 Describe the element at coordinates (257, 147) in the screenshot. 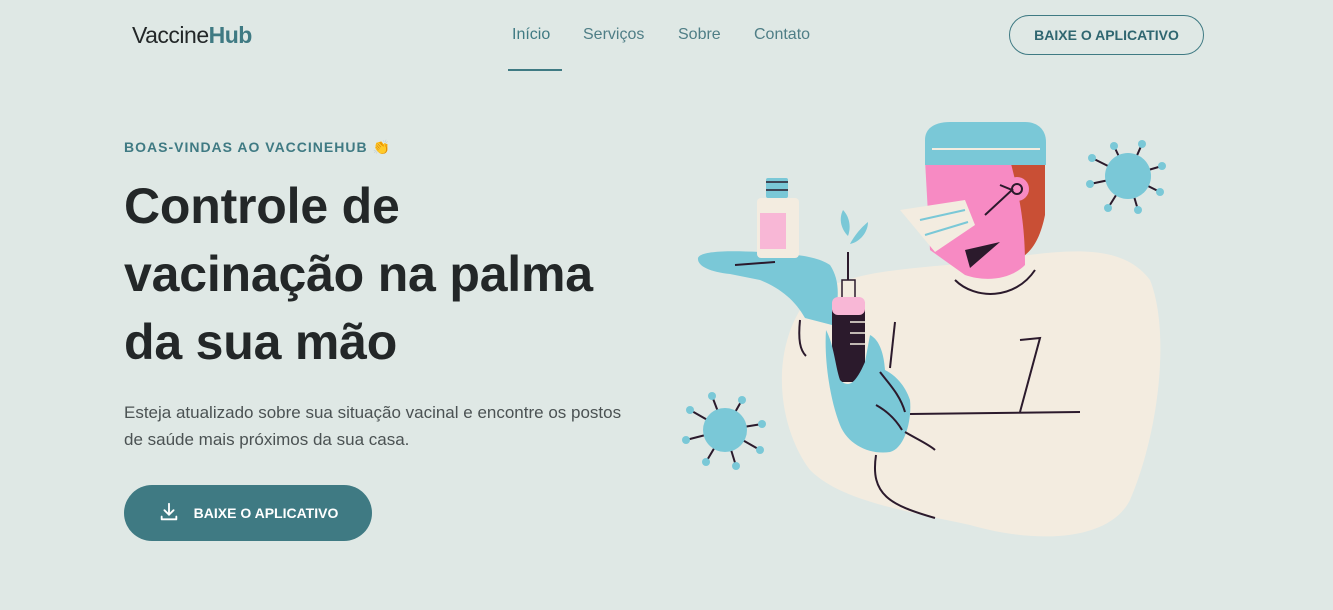

I see `hero-eyebrow: BOAS-VINDAS AO VACCINEHUB 👏` at that location.